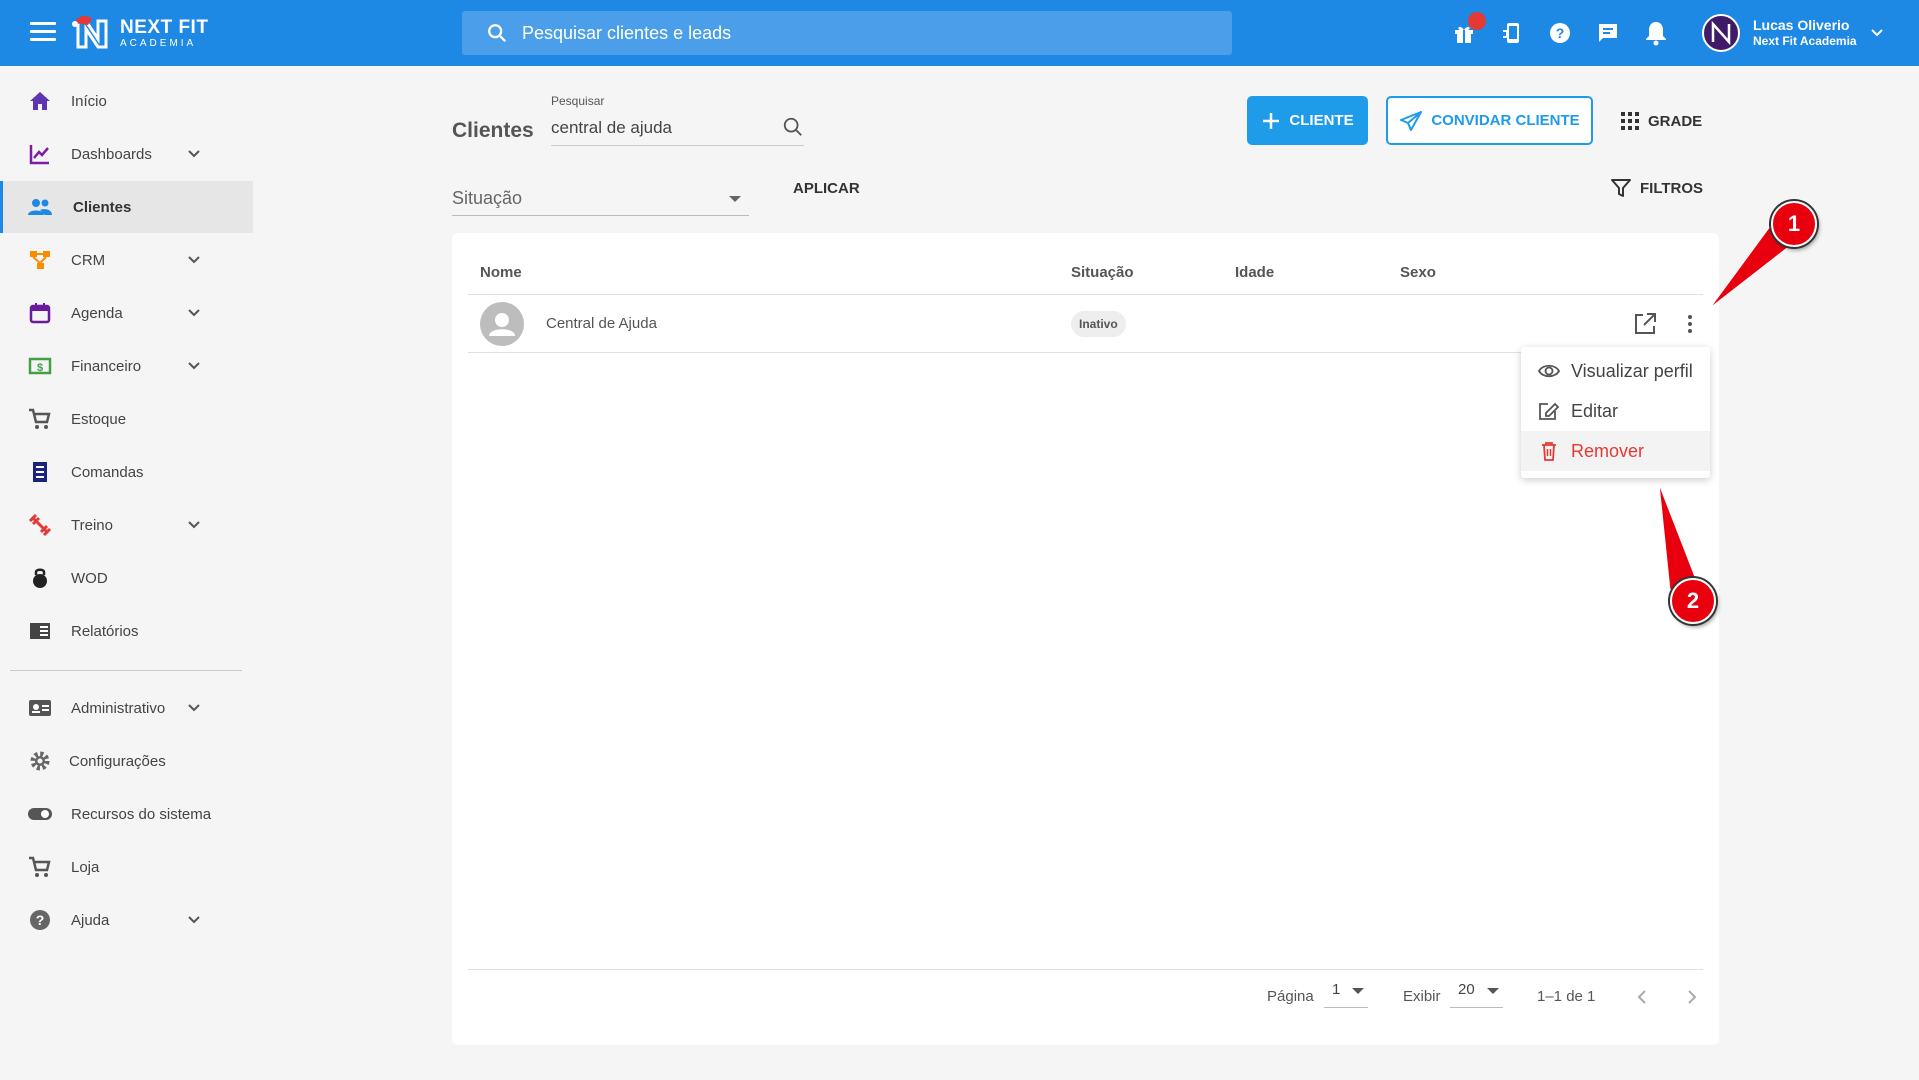  Describe the element at coordinates (126, 920) in the screenshot. I see `sidebar-item-ajuda: ? Ajuda` at that location.